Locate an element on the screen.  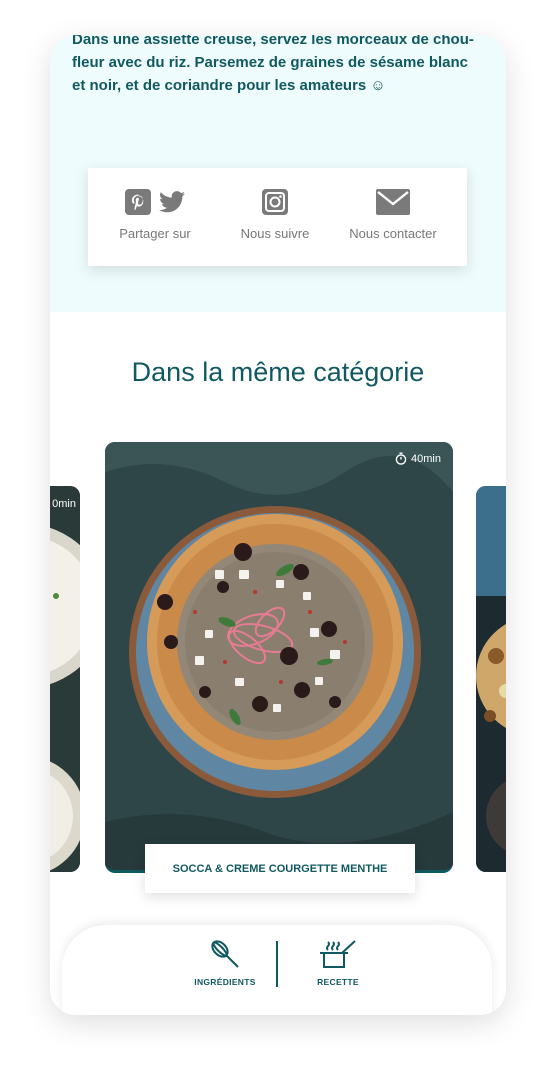
tab-ingredients-label: INGRÉDIENTS is located at coordinates (225, 982).